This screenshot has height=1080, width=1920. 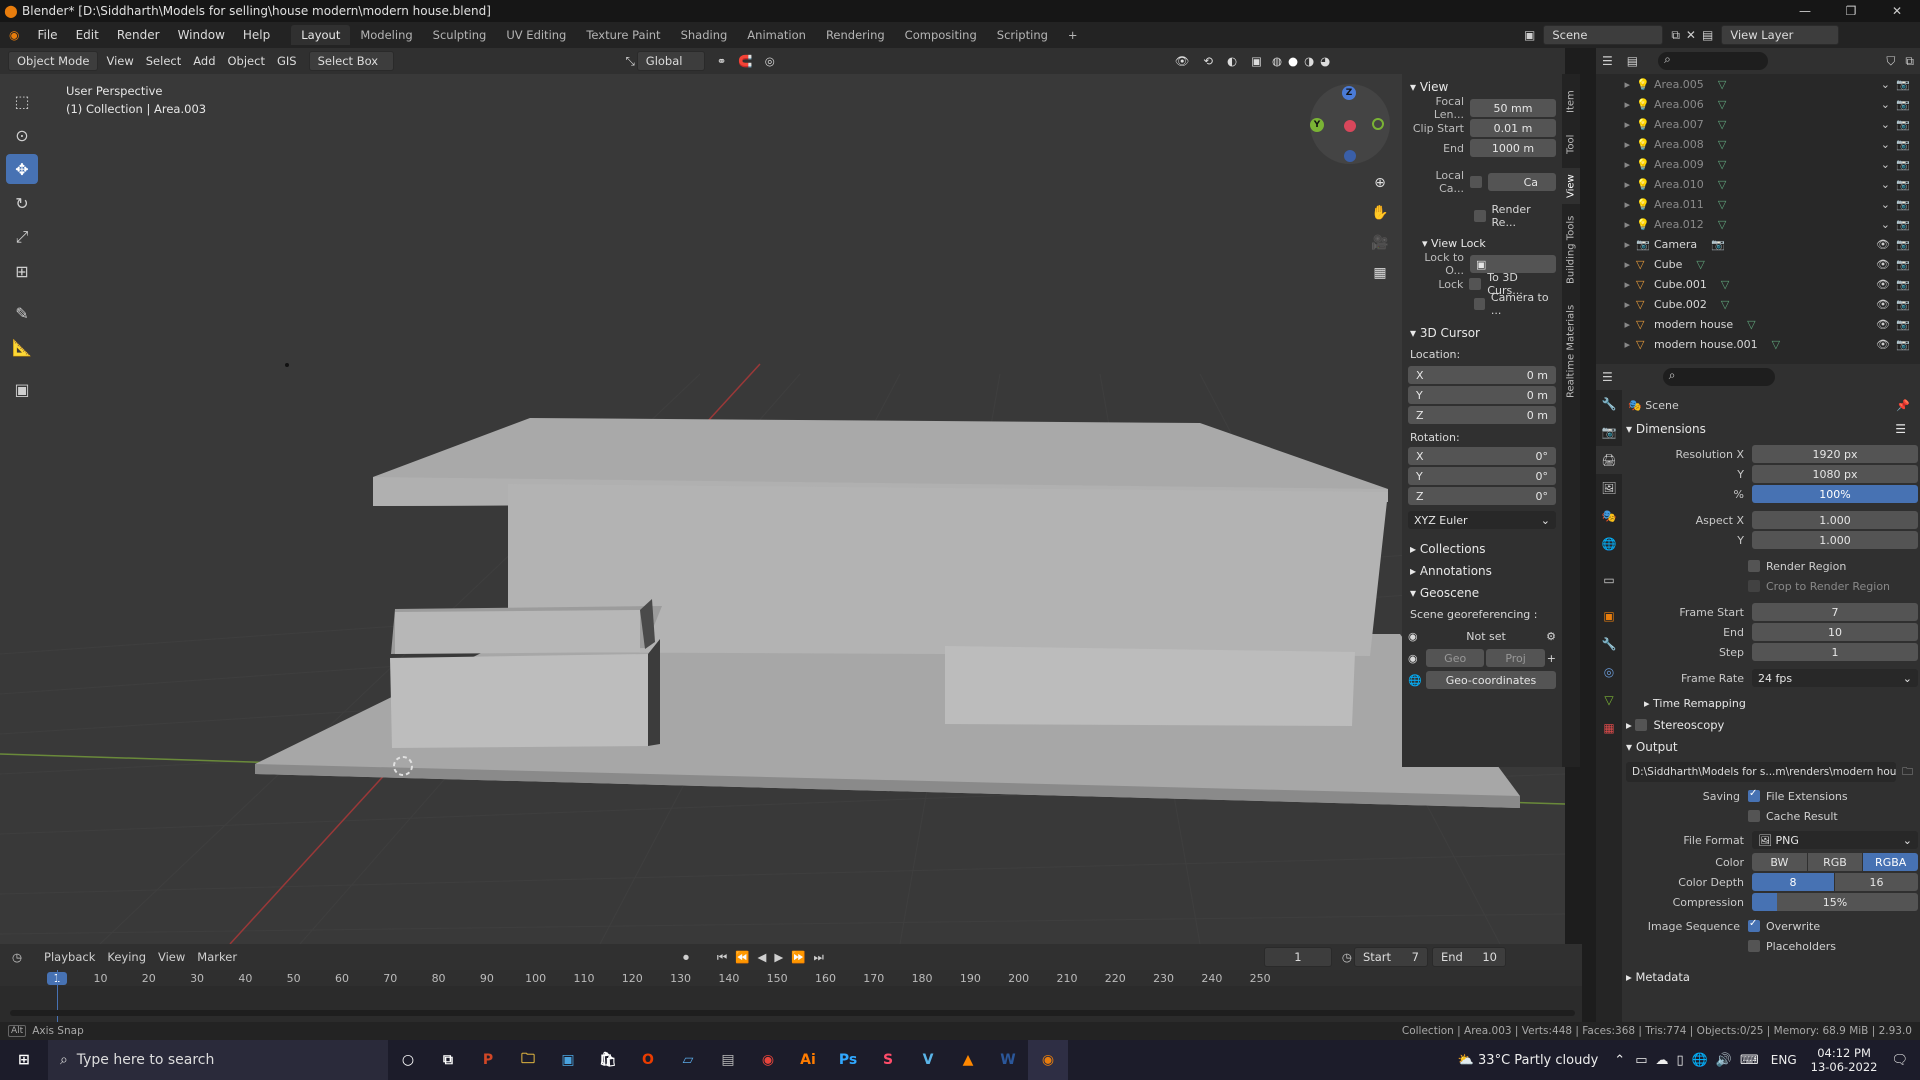 I want to click on crop-region-checkbox, so click(x=1754, y=586).